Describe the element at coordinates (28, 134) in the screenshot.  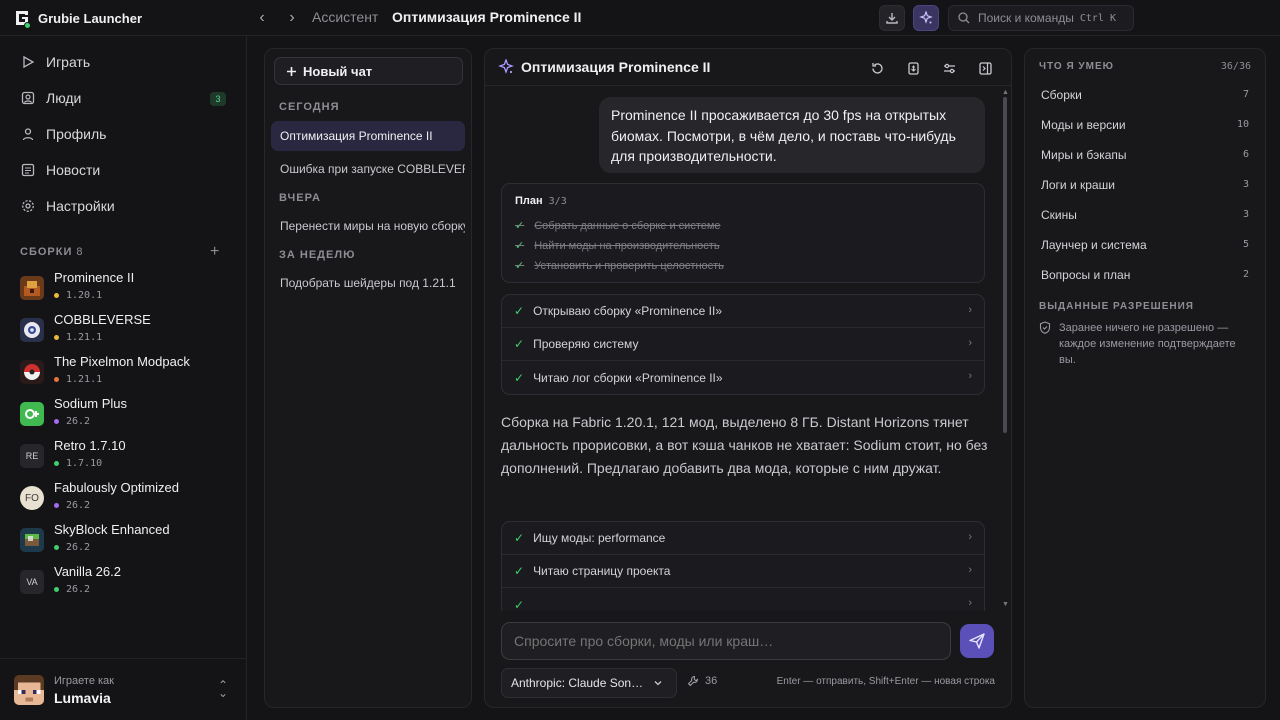
I see `profile-icon` at that location.